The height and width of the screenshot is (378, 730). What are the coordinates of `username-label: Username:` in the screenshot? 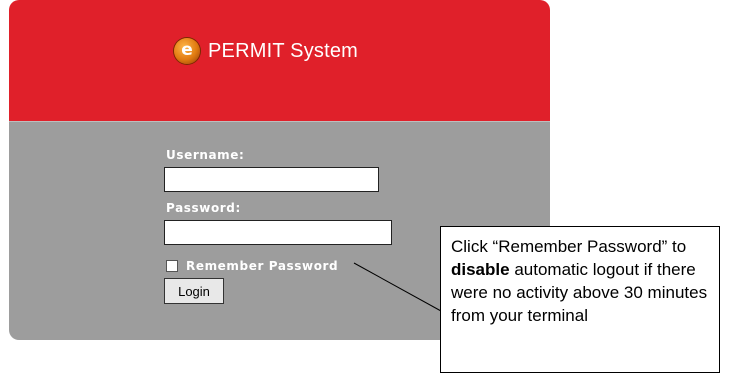 It's located at (205, 155).